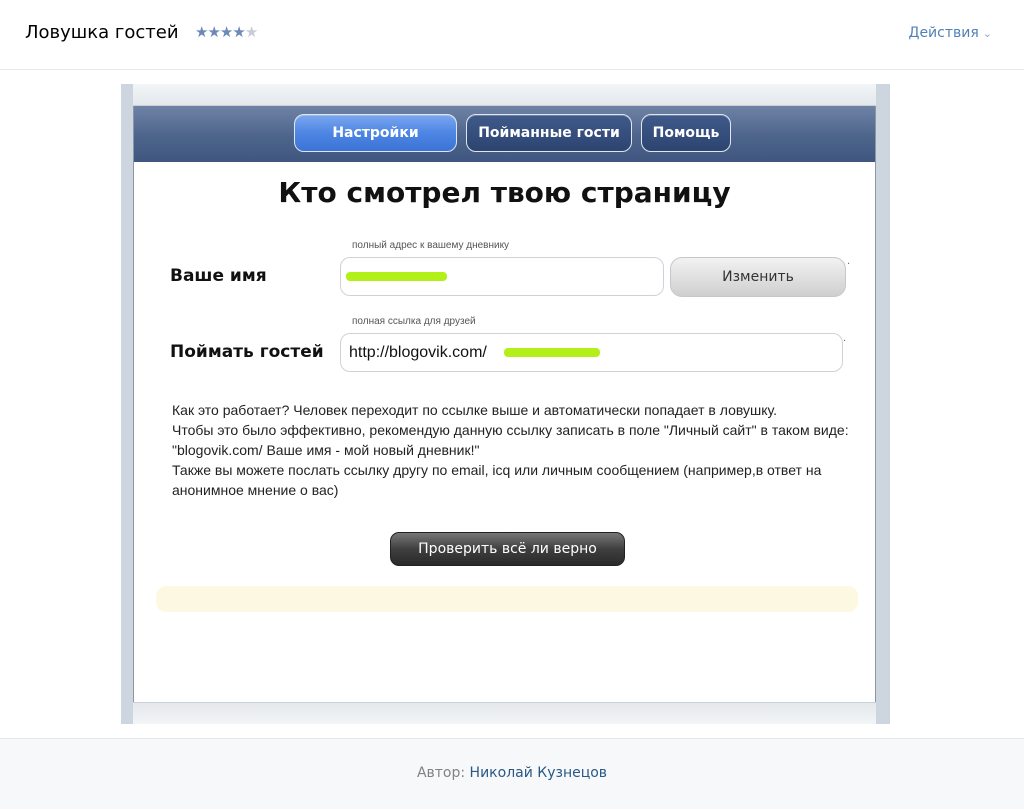  I want to click on rating-stars: ★★★★★, so click(226, 32).